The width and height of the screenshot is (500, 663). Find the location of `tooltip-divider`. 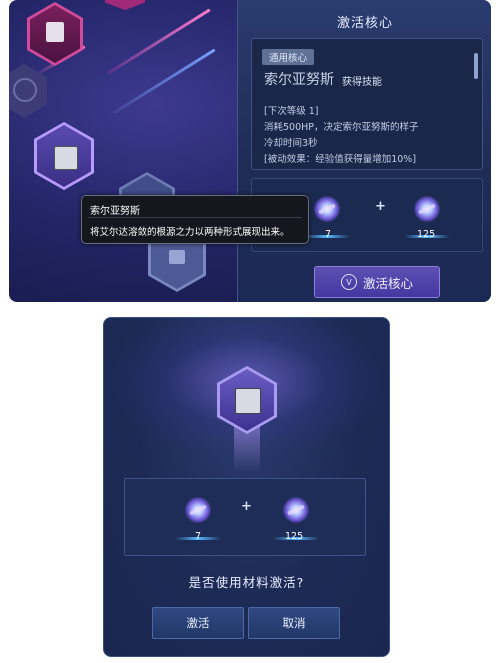

tooltip-divider is located at coordinates (195, 217).